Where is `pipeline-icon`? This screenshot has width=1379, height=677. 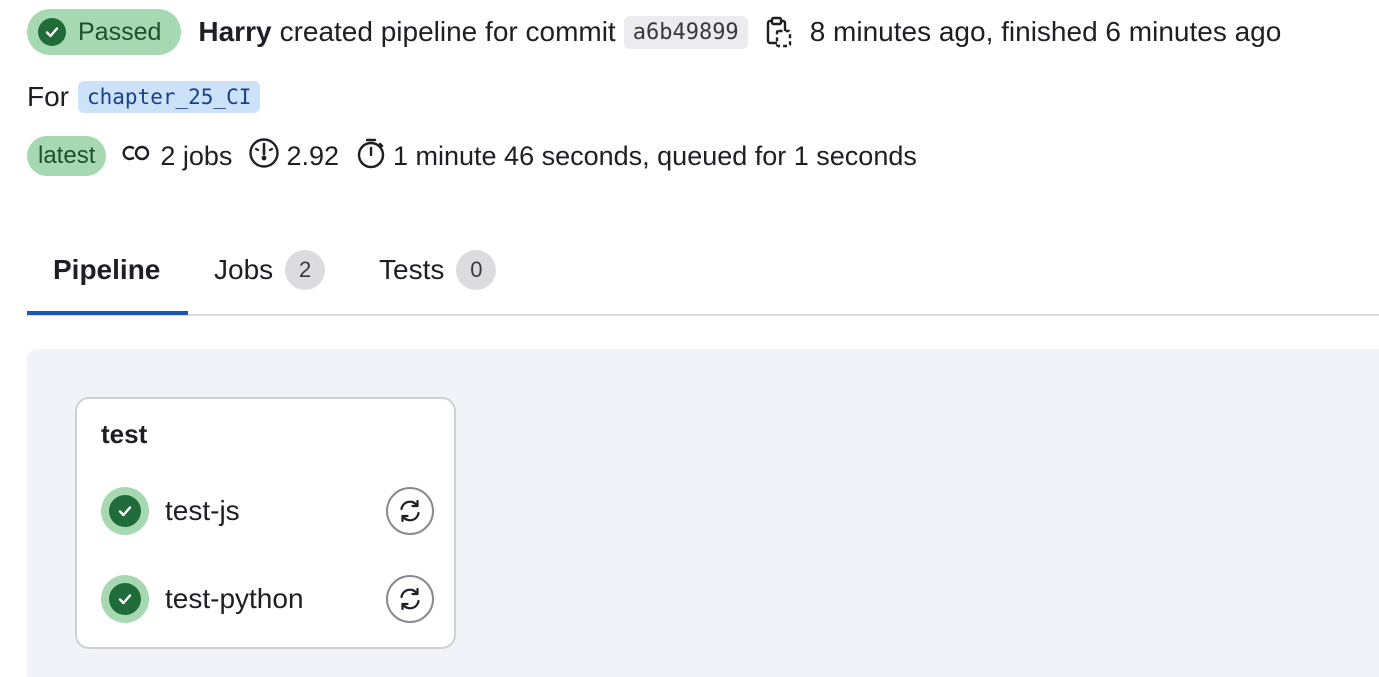 pipeline-icon is located at coordinates (138, 156).